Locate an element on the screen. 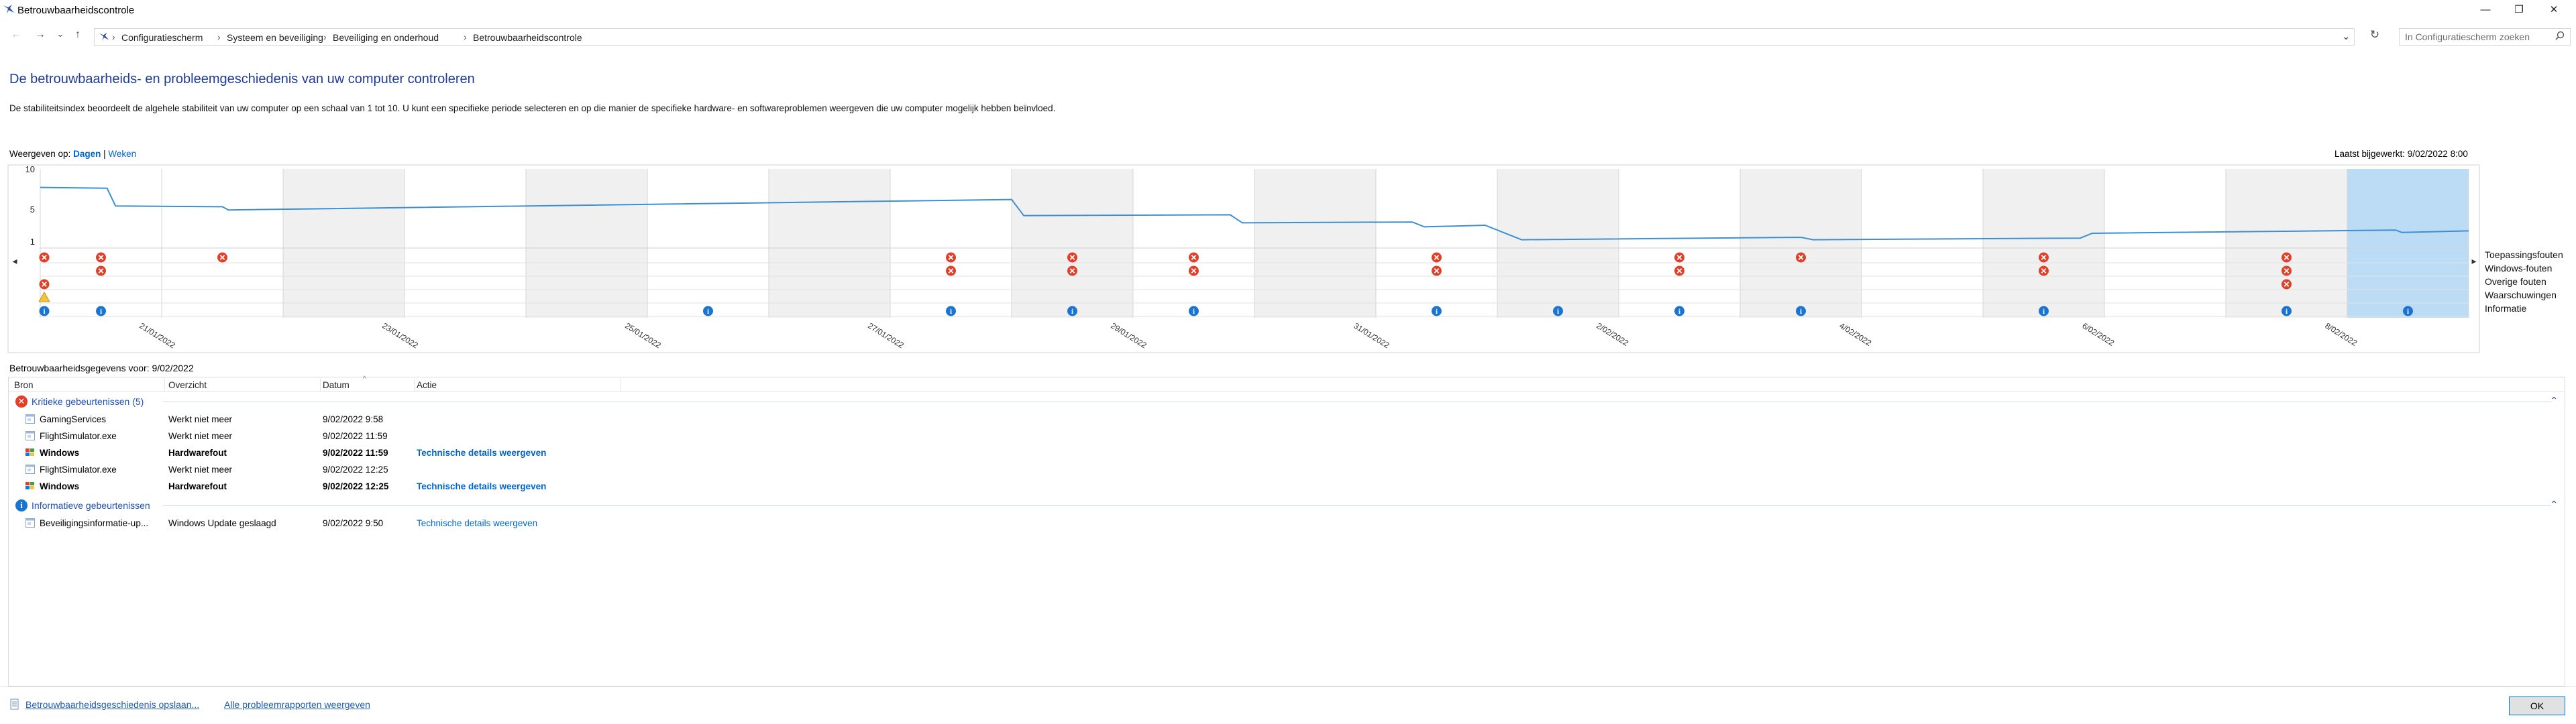 This screenshot has width=2576, height=724. event-row-label: Overige fouten is located at coordinates (2515, 281).